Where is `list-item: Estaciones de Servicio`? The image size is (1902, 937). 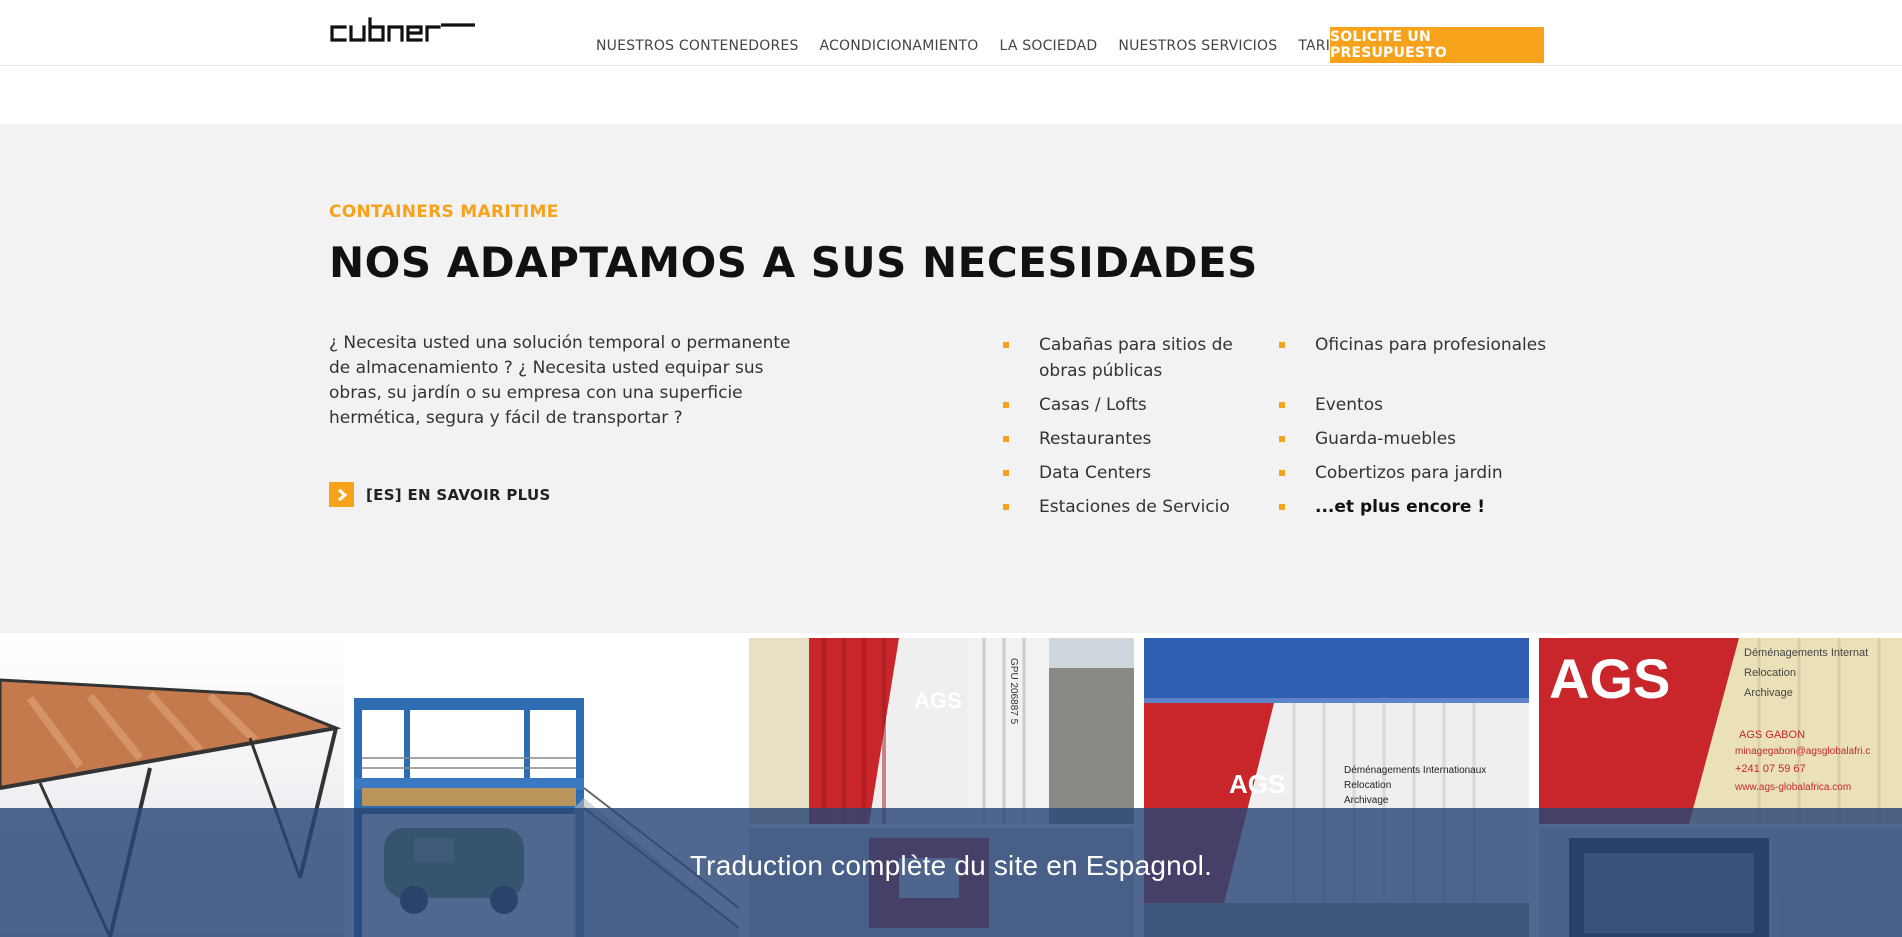 list-item: Estaciones de Servicio is located at coordinates (1138, 507).